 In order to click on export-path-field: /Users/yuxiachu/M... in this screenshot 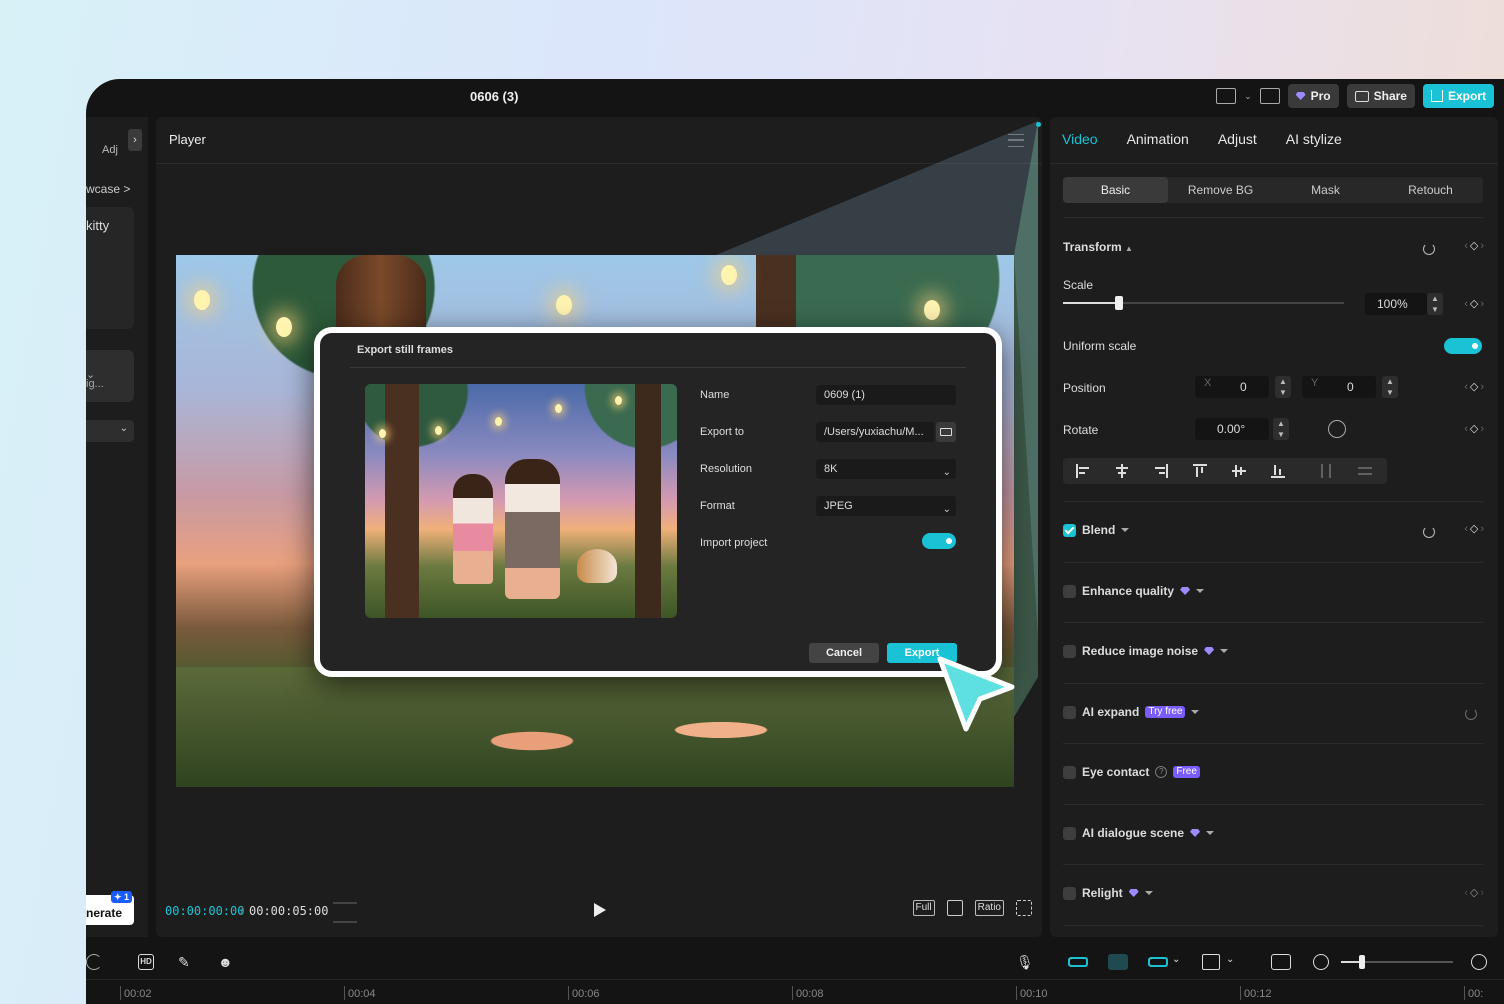, I will do `click(875, 432)`.